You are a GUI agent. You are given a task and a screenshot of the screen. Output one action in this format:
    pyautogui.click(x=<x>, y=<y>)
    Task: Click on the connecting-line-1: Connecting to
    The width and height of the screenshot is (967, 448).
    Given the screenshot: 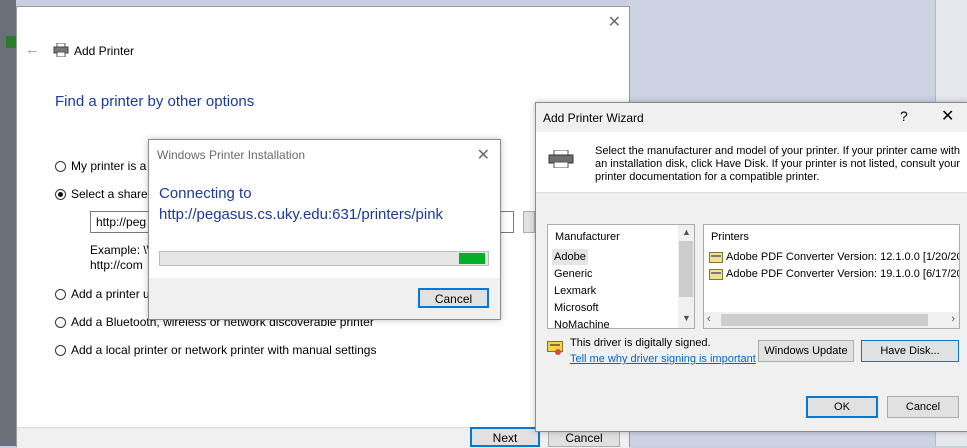 What is the action you would take?
    pyautogui.click(x=205, y=193)
    